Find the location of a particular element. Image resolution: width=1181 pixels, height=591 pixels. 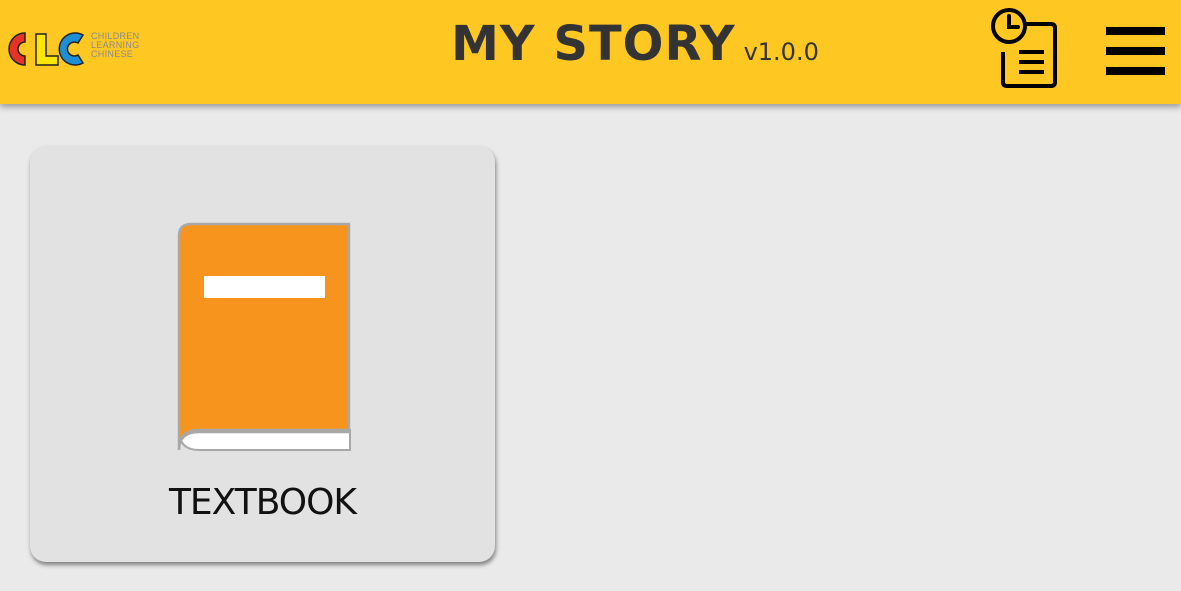

history-button is located at coordinates (1024, 48).